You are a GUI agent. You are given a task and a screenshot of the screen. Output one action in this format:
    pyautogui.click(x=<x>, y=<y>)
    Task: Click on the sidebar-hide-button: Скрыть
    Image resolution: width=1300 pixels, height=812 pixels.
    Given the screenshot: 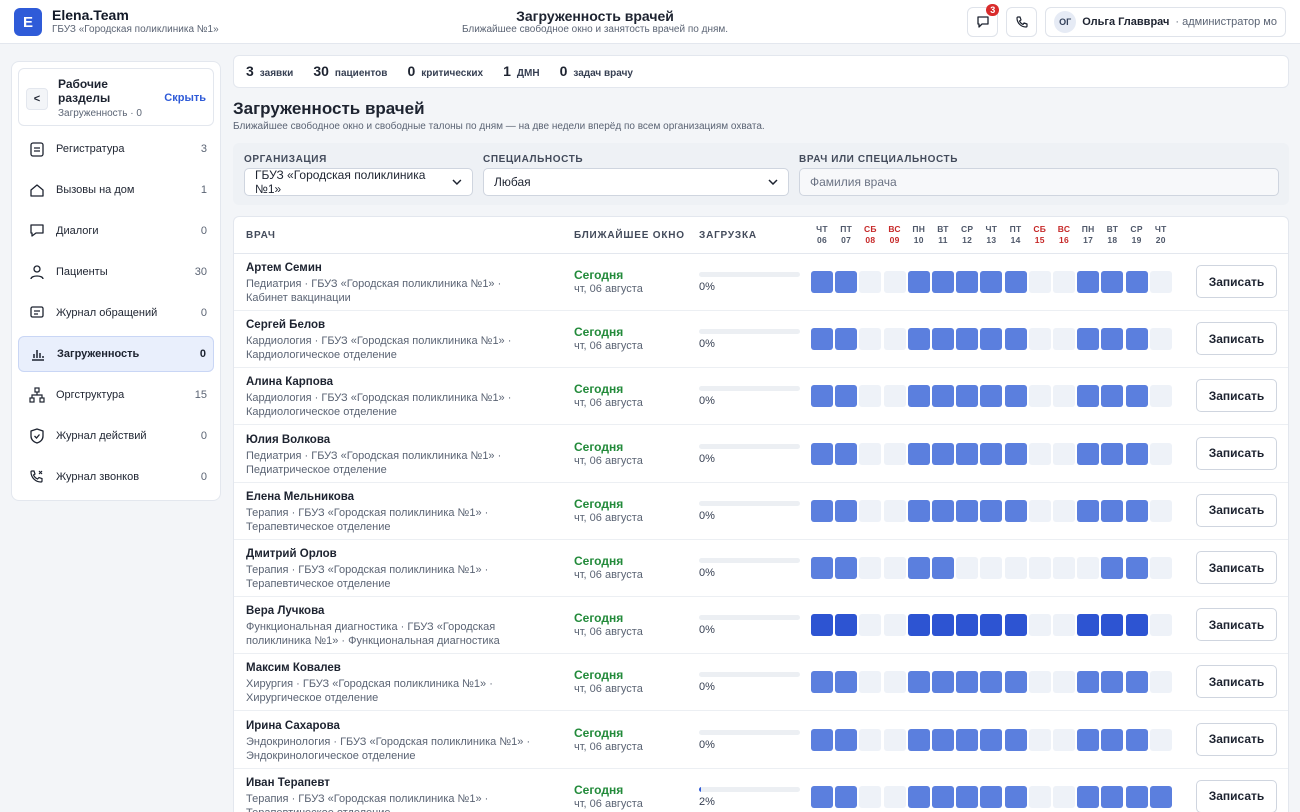 What is the action you would take?
    pyautogui.click(x=185, y=98)
    